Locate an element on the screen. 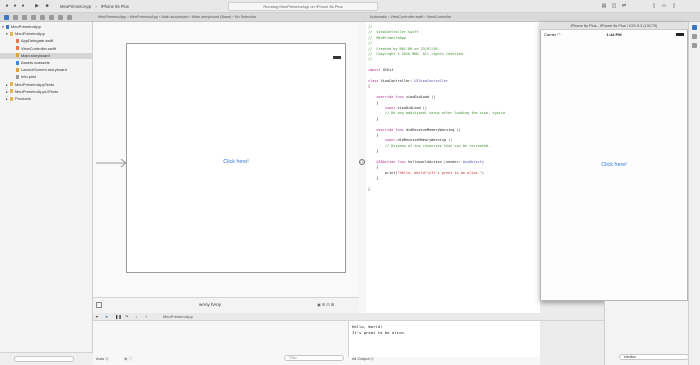  standard-editor-icon: ▤ is located at coordinates (604, 6).